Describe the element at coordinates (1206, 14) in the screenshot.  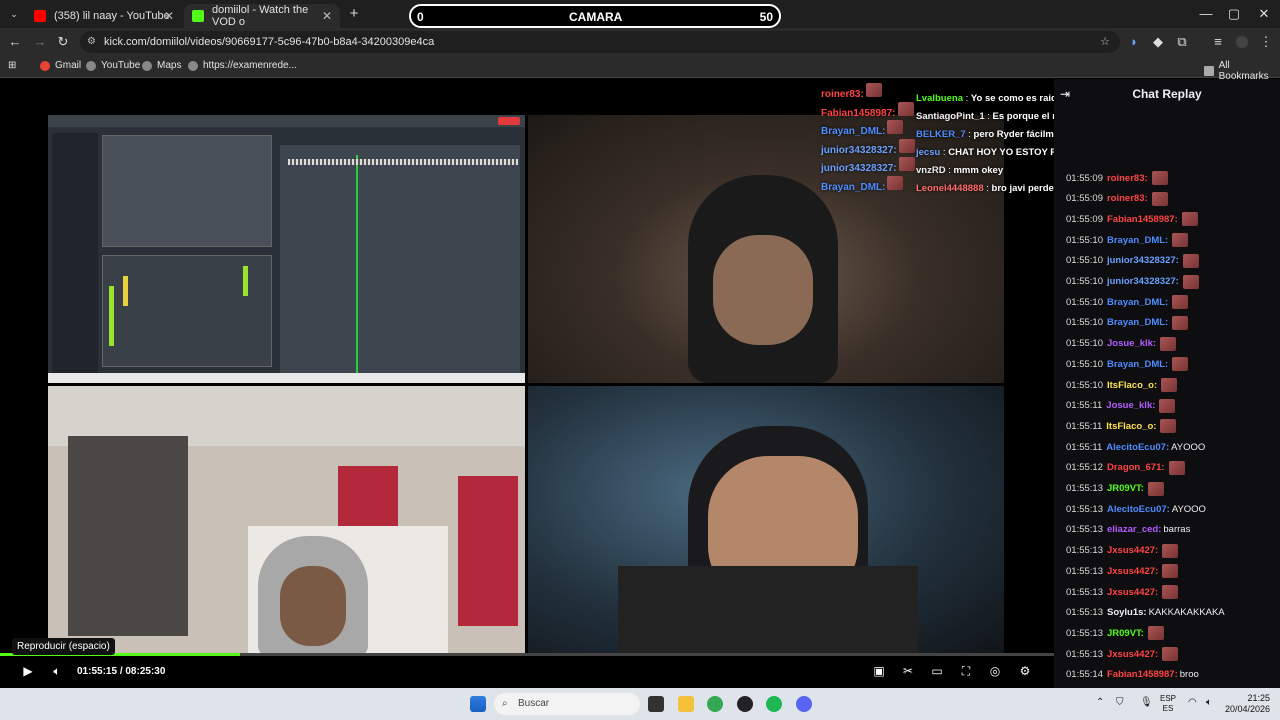
I see `minimize-icon: —` at that location.